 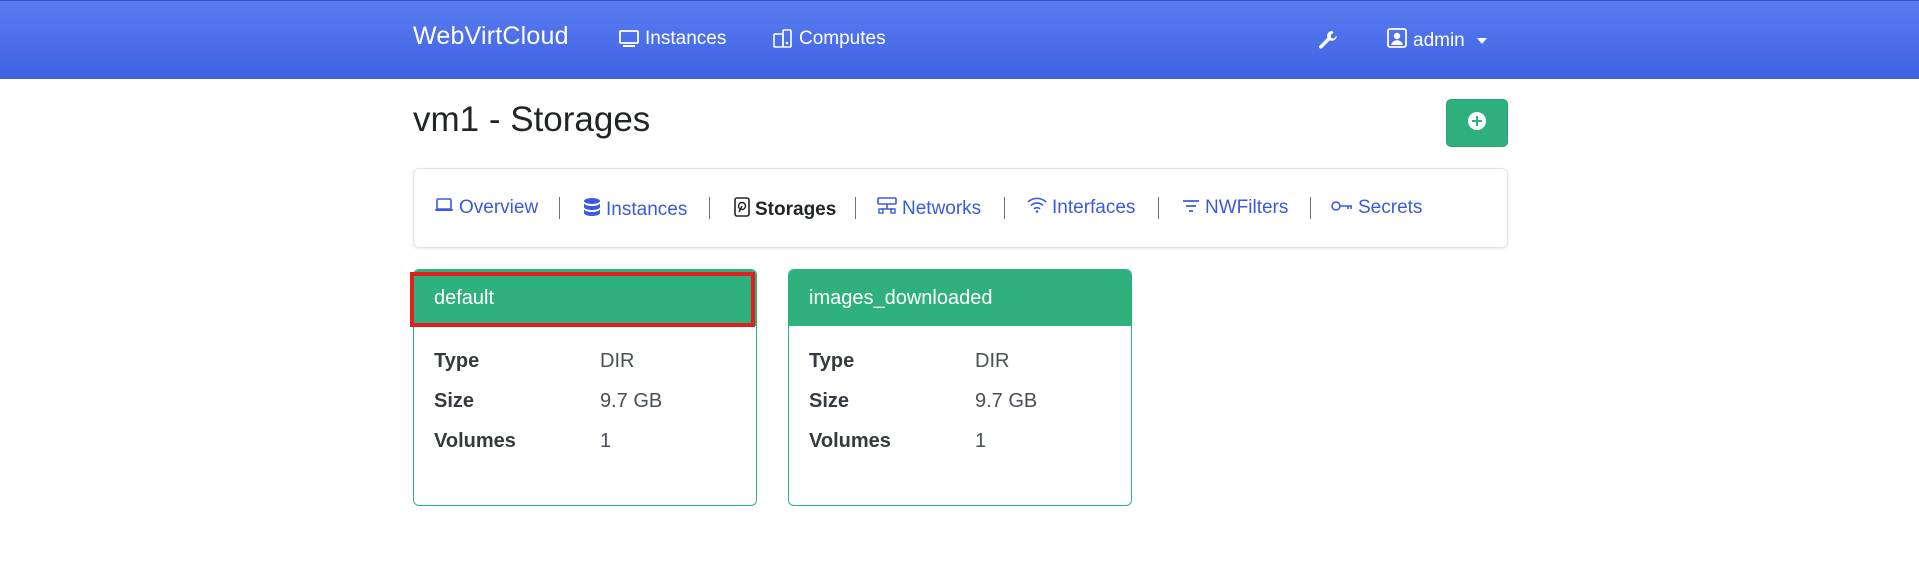 I want to click on nav-computes-label: Computes, so click(x=842, y=38).